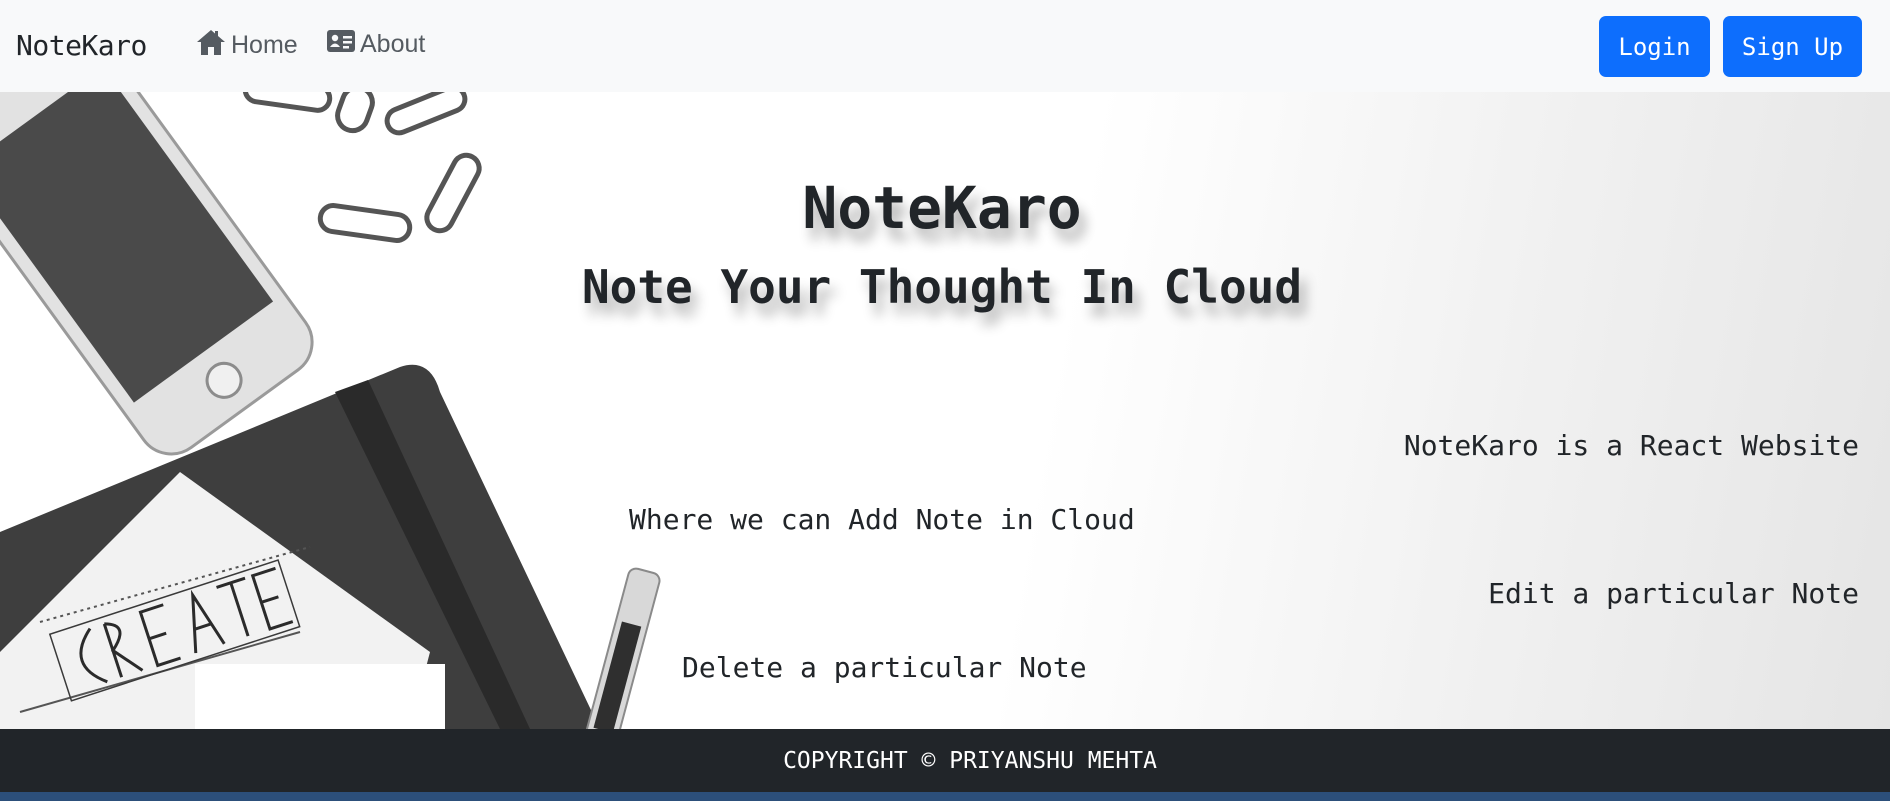  What do you see at coordinates (393, 44) in the screenshot?
I see `nav-link-about-label: About` at bounding box center [393, 44].